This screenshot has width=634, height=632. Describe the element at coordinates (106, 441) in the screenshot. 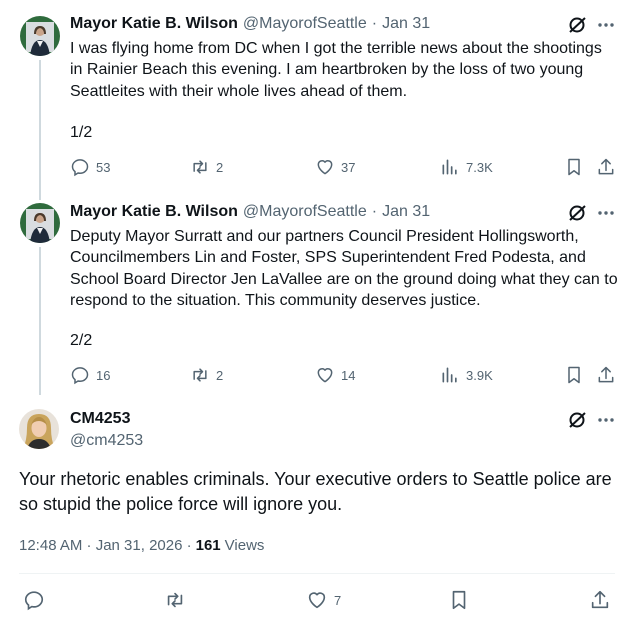

I see `author-handle: @cm4253` at that location.